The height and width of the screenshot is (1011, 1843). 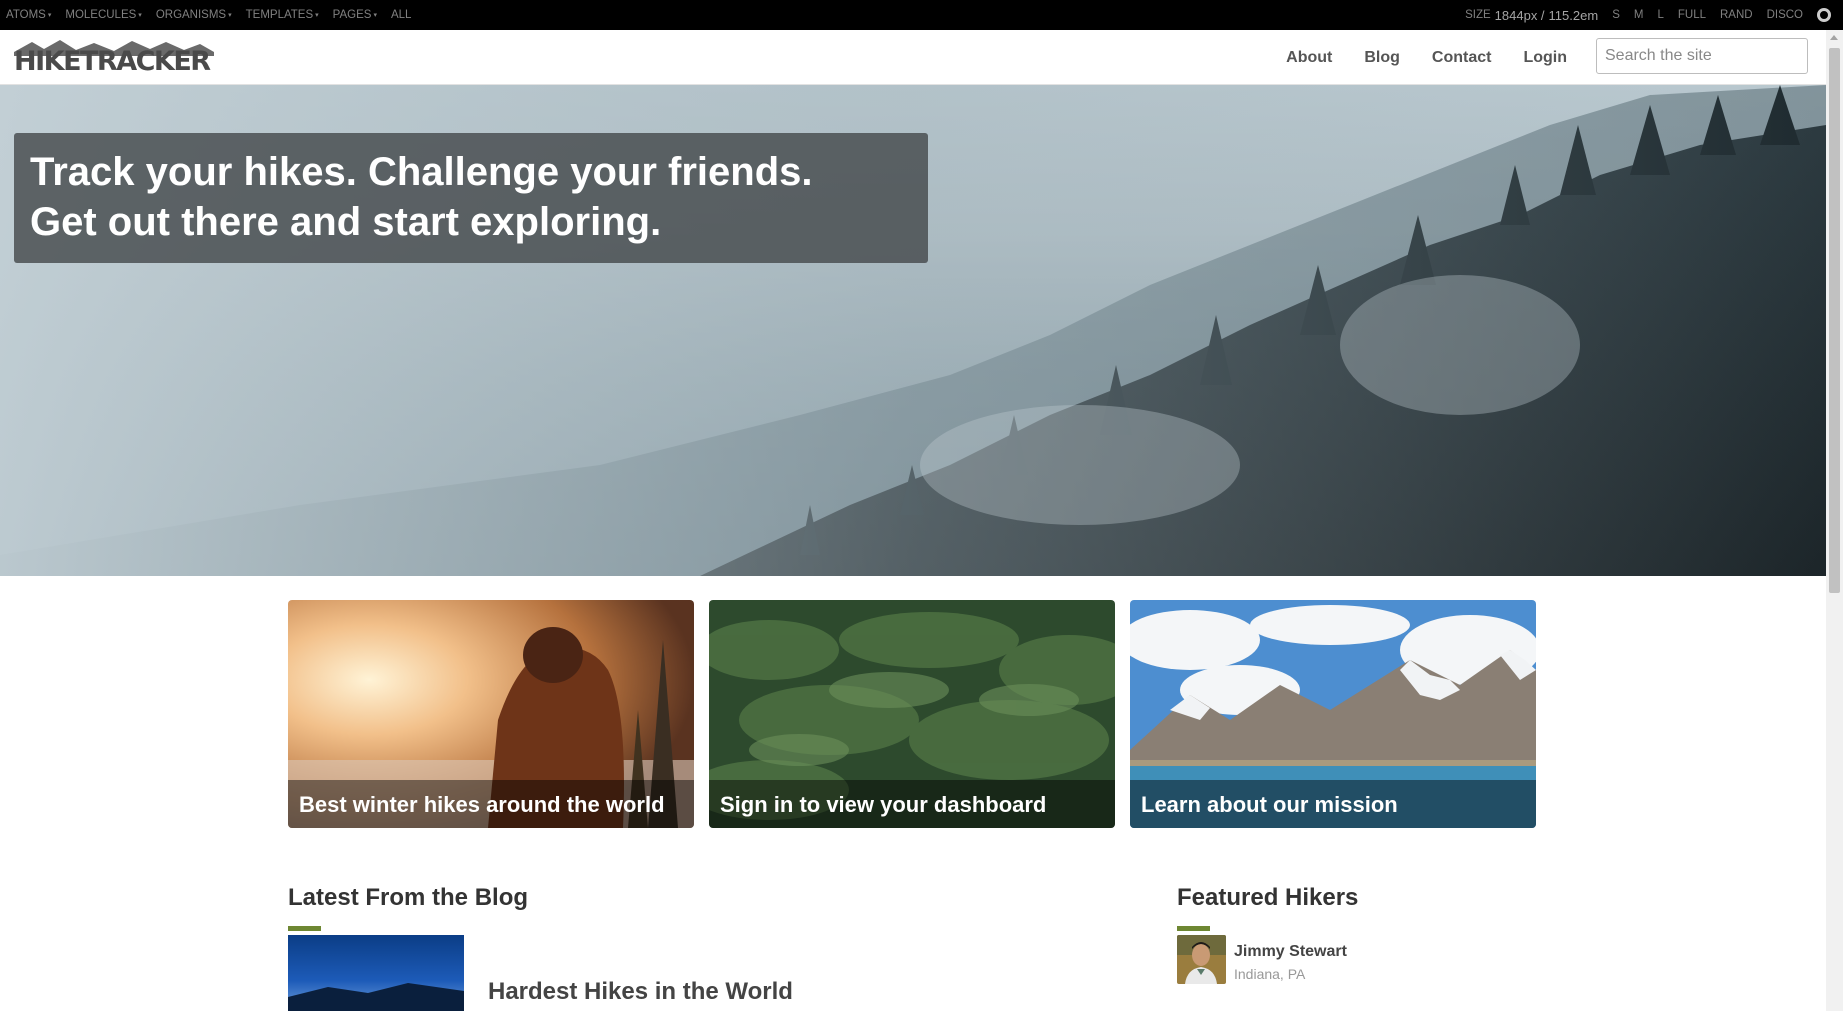 I want to click on size-label: SIZE, so click(x=1478, y=15).